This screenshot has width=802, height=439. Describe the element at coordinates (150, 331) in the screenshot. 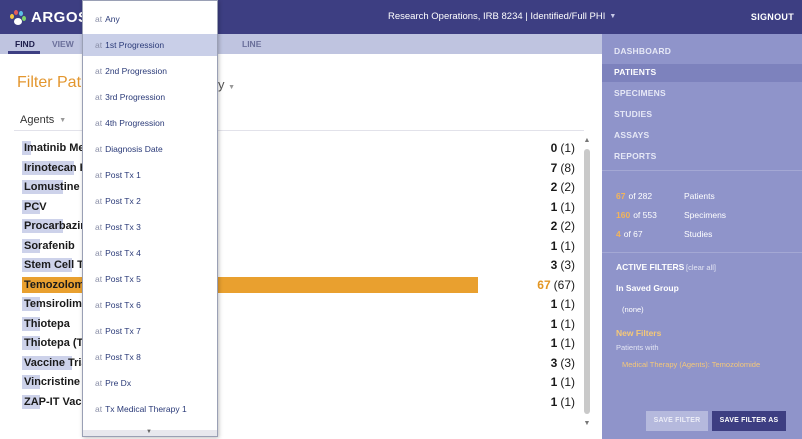

I see `dropdown-option: at Post Tx 7` at that location.